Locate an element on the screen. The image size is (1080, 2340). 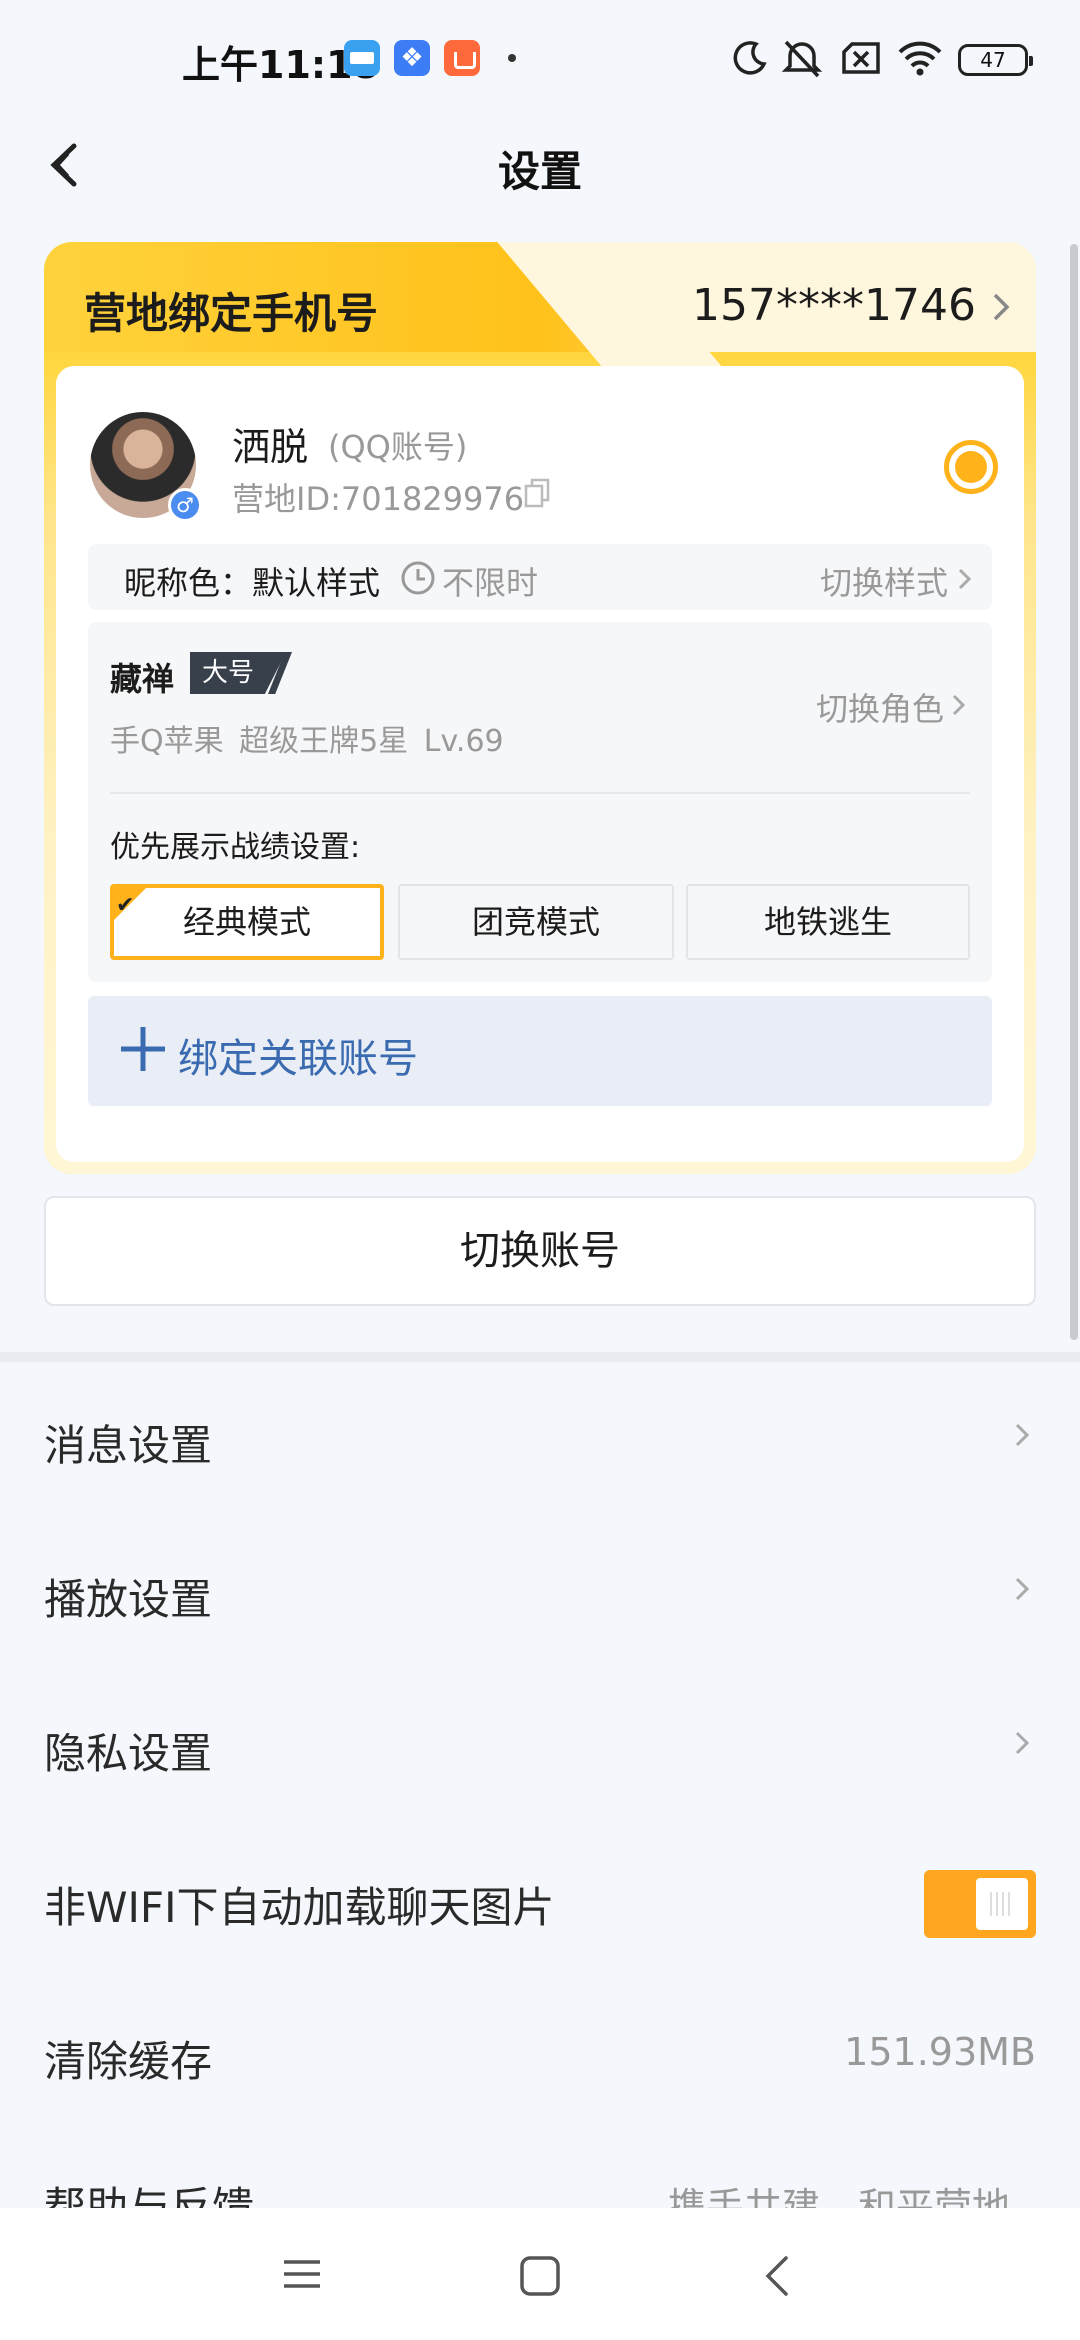
home-icon is located at coordinates (540, 2276).